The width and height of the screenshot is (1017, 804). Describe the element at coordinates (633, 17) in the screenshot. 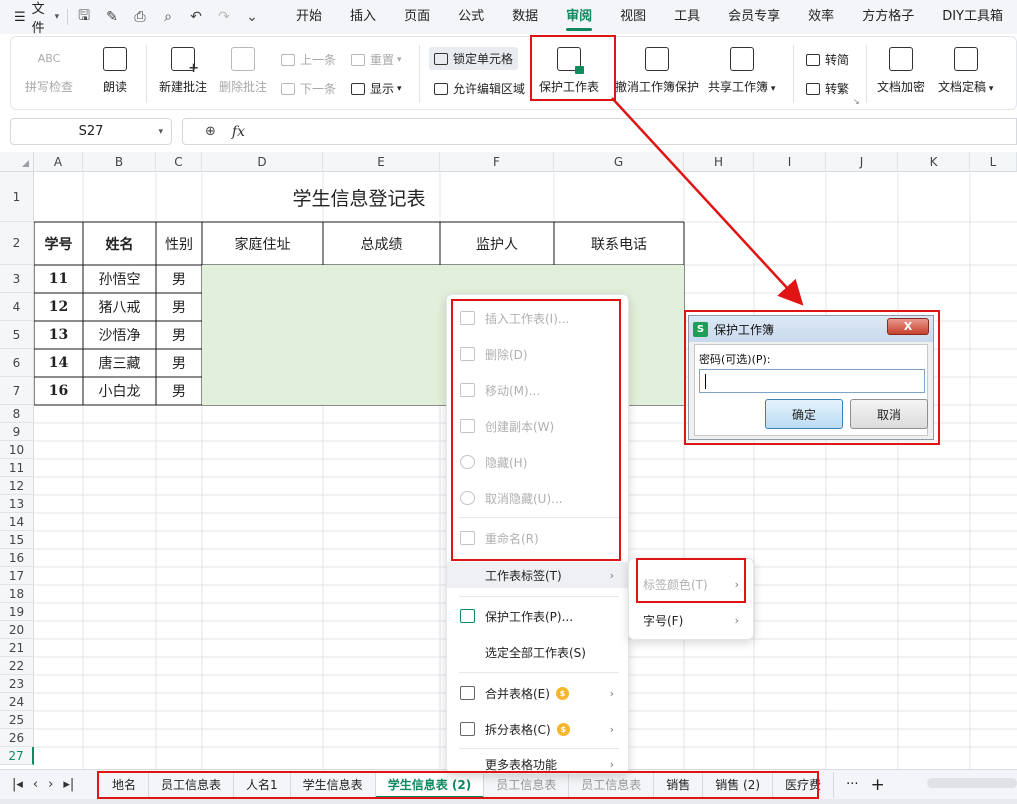

I see `tab-view: 视图` at that location.